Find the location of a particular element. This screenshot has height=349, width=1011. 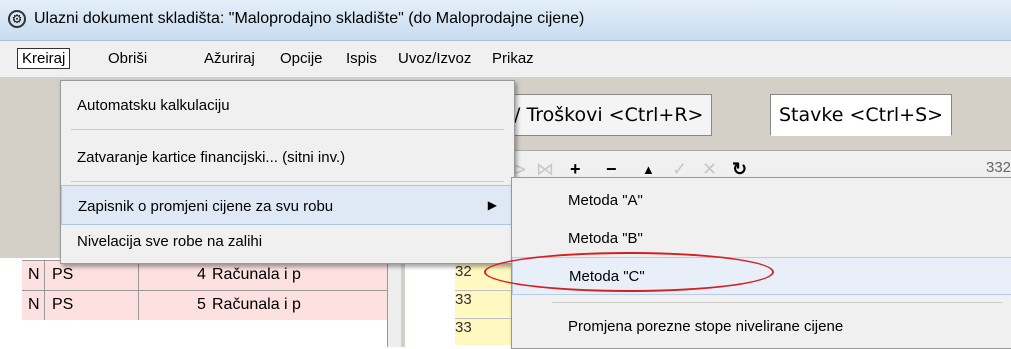

tab-stavke: Stavke <Ctrl+S> is located at coordinates (861, 115).